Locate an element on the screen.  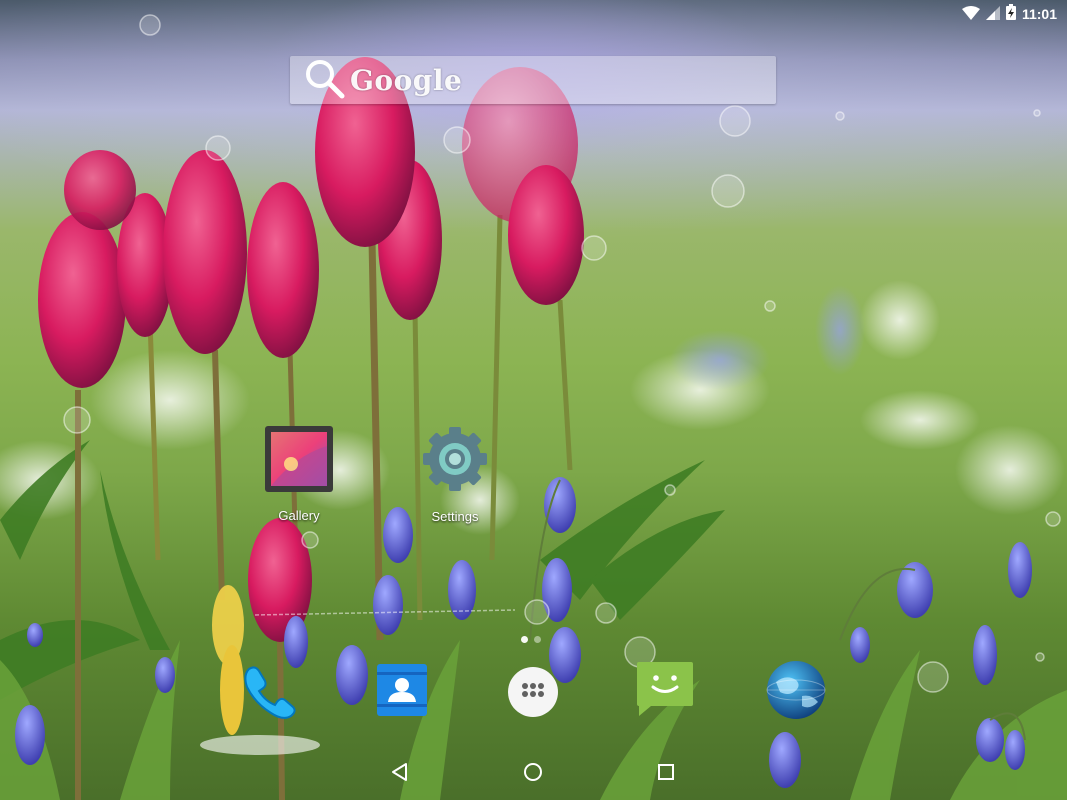
recents-icon is located at coordinates (666, 774).